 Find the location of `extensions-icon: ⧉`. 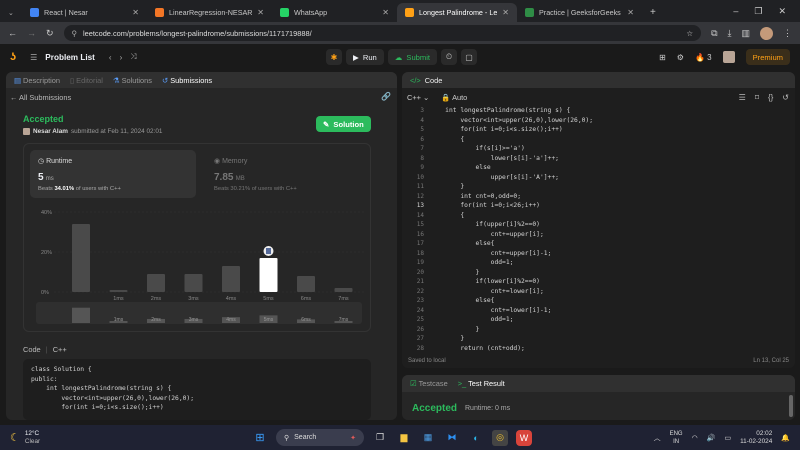

extensions-icon: ⧉ is located at coordinates (714, 33).